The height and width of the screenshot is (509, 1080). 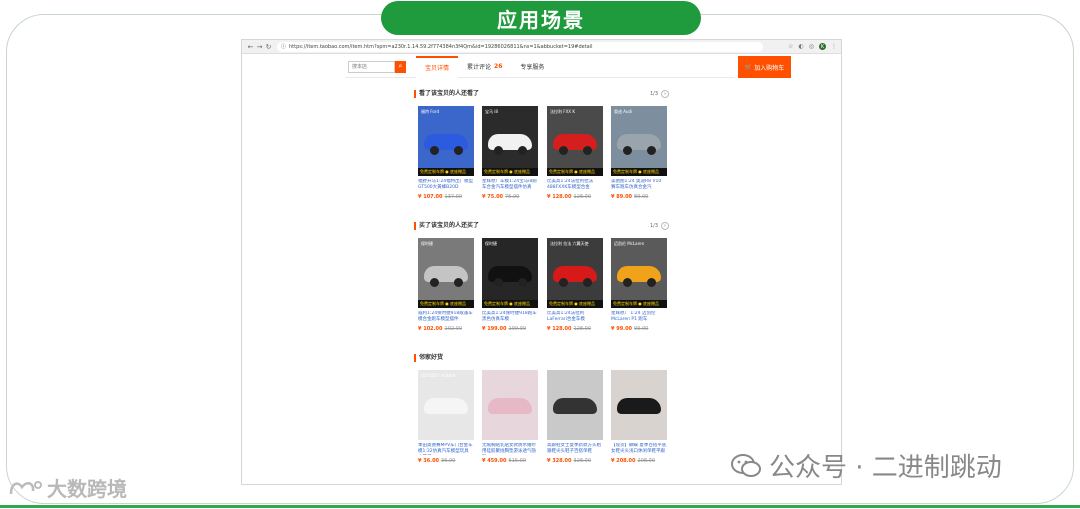 I want to click on menu-icon: ⋮, so click(x=834, y=46).